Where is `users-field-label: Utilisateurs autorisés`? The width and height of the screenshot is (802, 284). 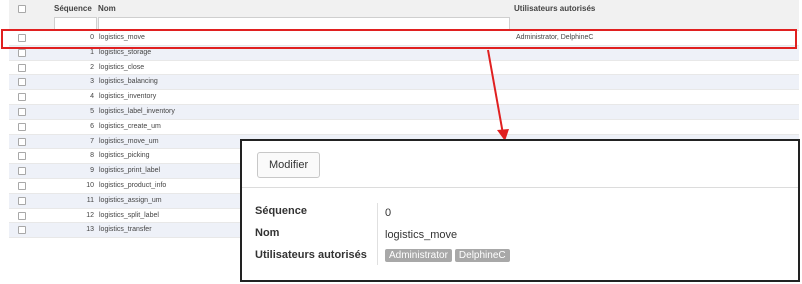
users-field-label: Utilisateurs autorisés is located at coordinates (311, 255).